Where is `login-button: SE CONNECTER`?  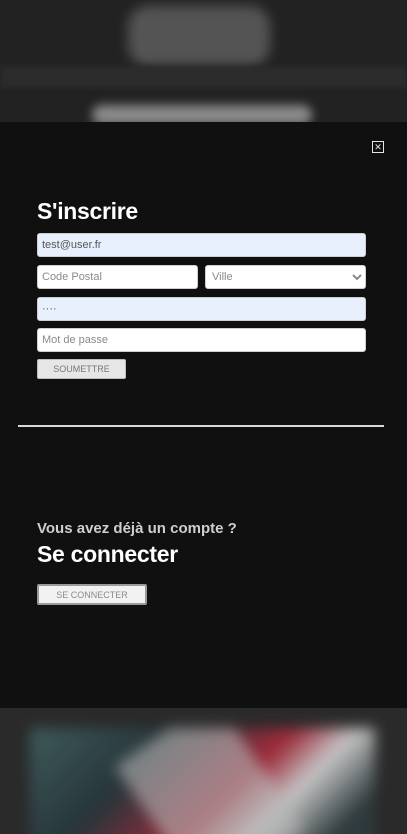
login-button: SE CONNECTER is located at coordinates (92, 594).